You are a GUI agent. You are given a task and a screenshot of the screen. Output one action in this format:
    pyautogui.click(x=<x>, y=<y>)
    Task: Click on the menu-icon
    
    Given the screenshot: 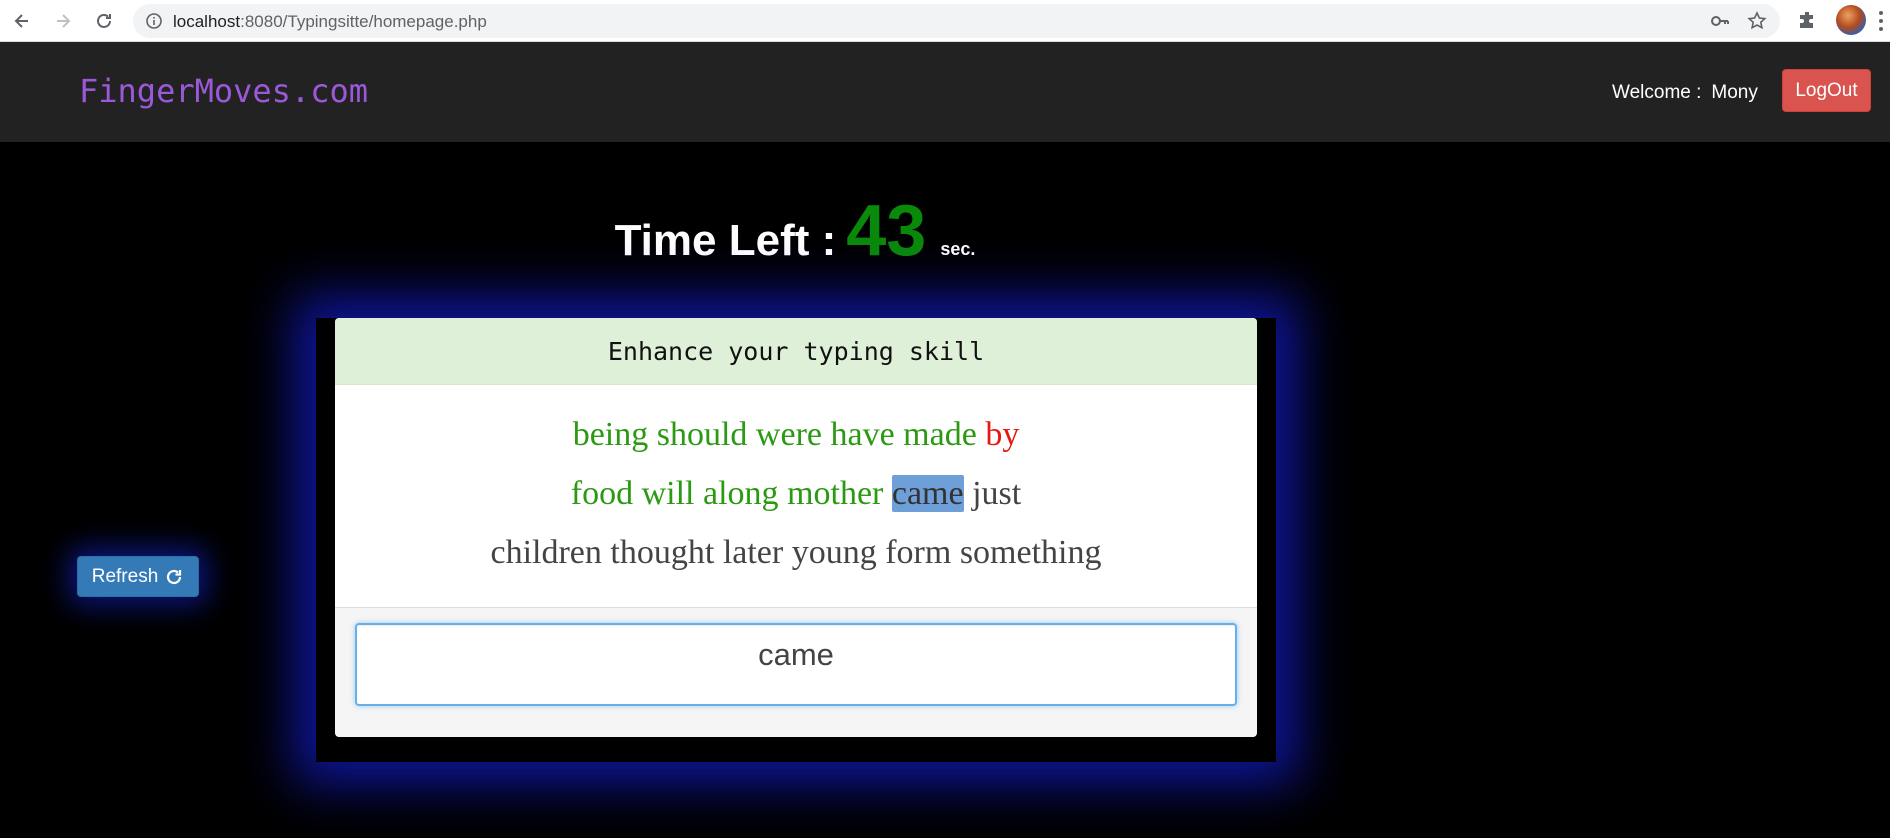 What is the action you would take?
    pyautogui.click(x=1881, y=21)
    